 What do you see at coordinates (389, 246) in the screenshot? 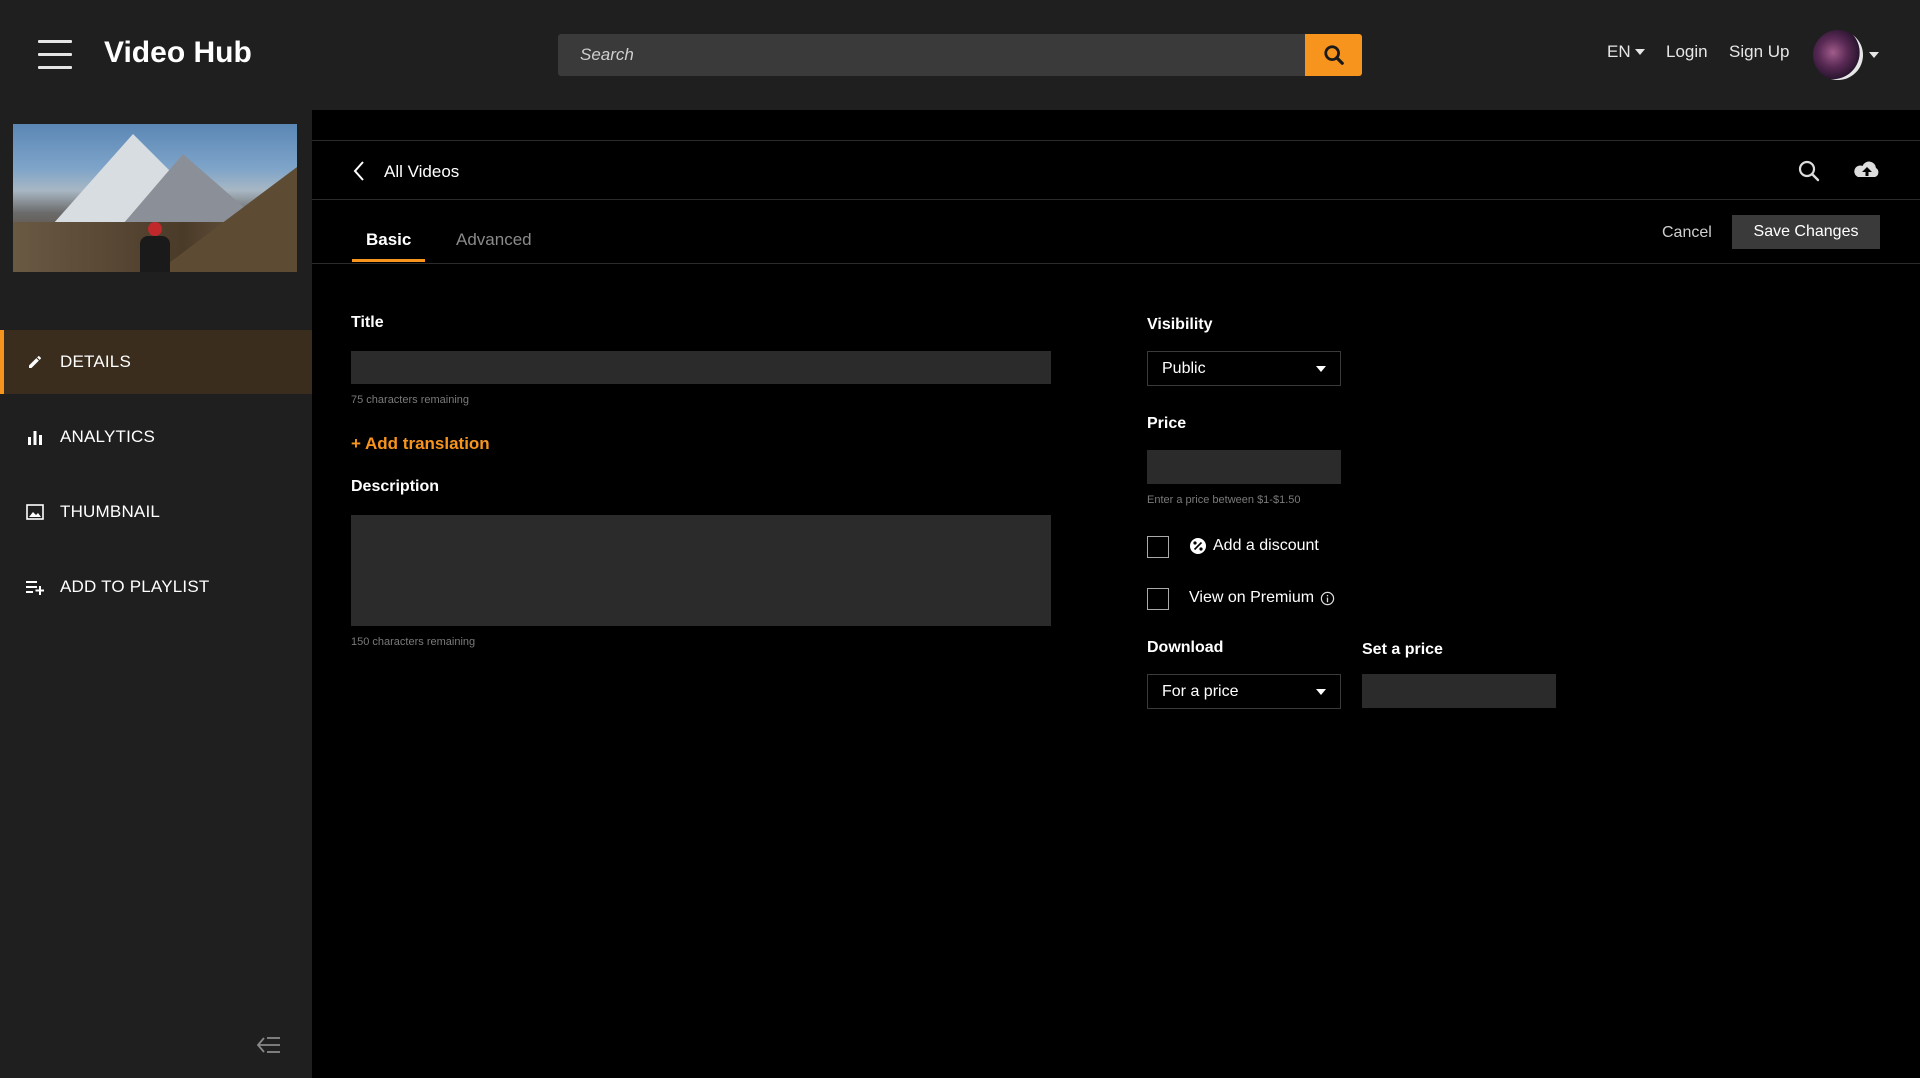
I see `tab-basic: Basic` at bounding box center [389, 246].